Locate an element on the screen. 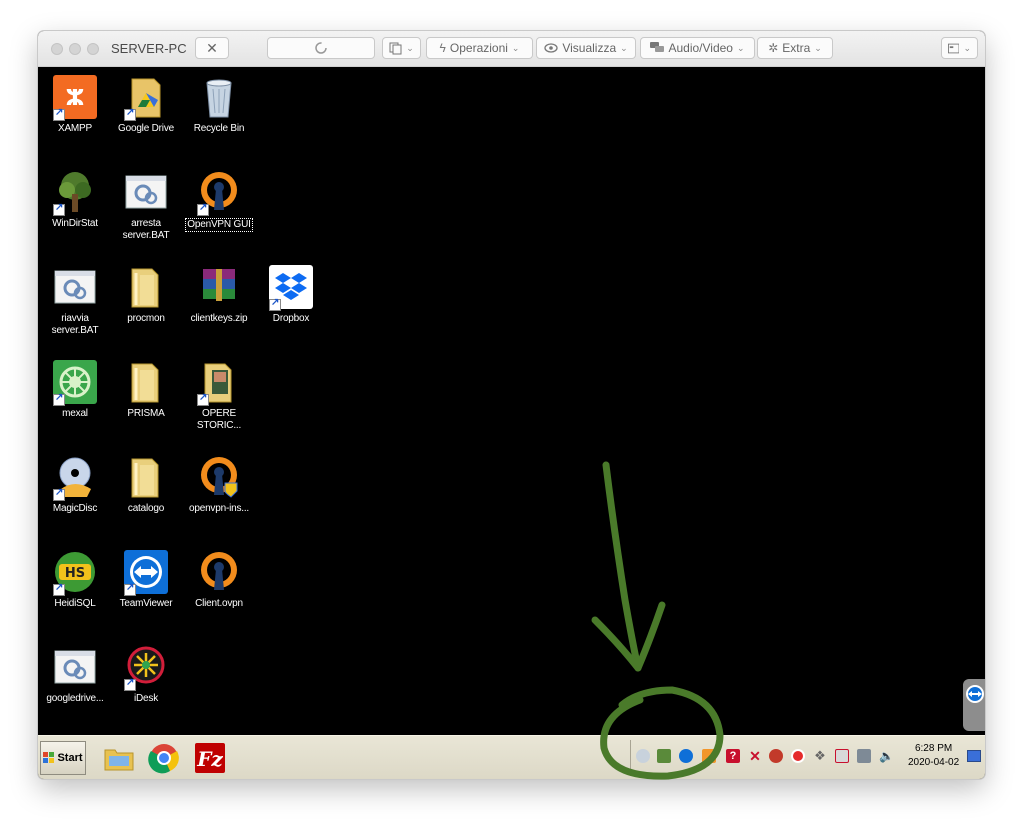 This screenshot has height=823, width=1024. desktop-icon-label: TeamViewer is located at coordinates (146, 603).